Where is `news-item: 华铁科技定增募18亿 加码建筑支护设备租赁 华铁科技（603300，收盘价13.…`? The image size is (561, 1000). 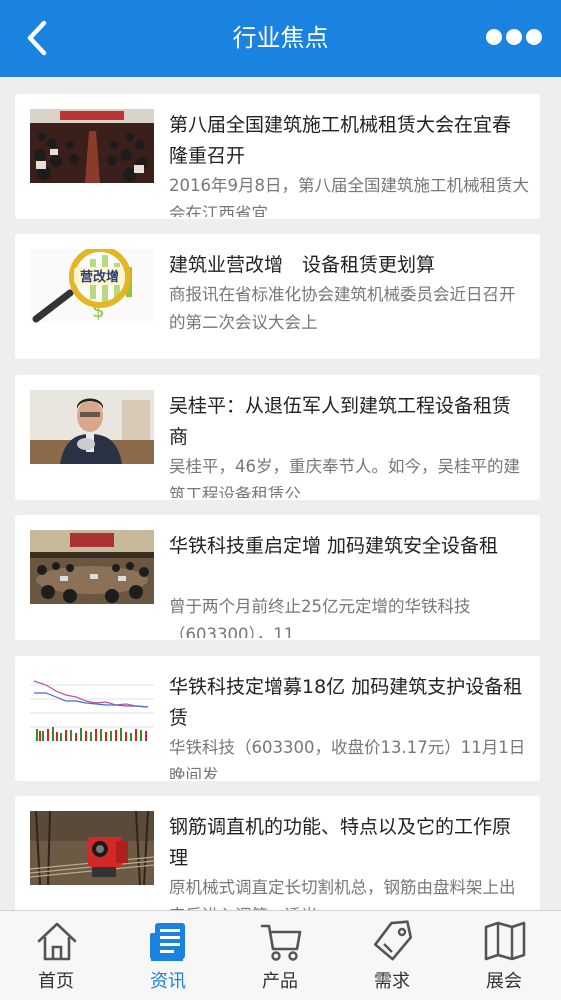 news-item: 华铁科技定增募18亿 加码建筑支护设备租赁 华铁科技（603300，收盘价13.… is located at coordinates (277, 718).